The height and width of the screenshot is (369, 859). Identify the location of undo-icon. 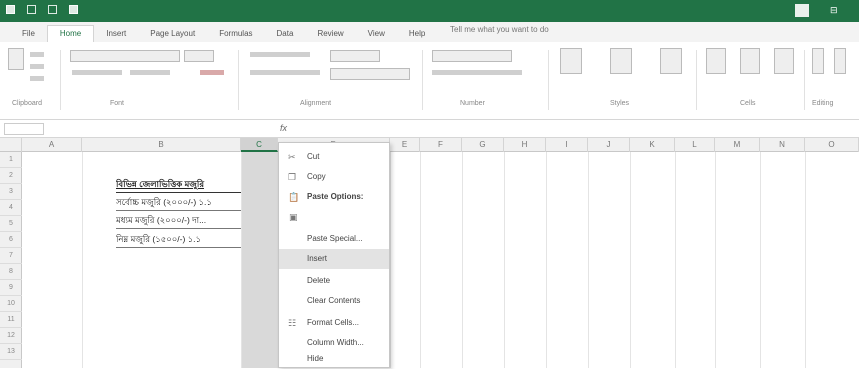
(52, 9).